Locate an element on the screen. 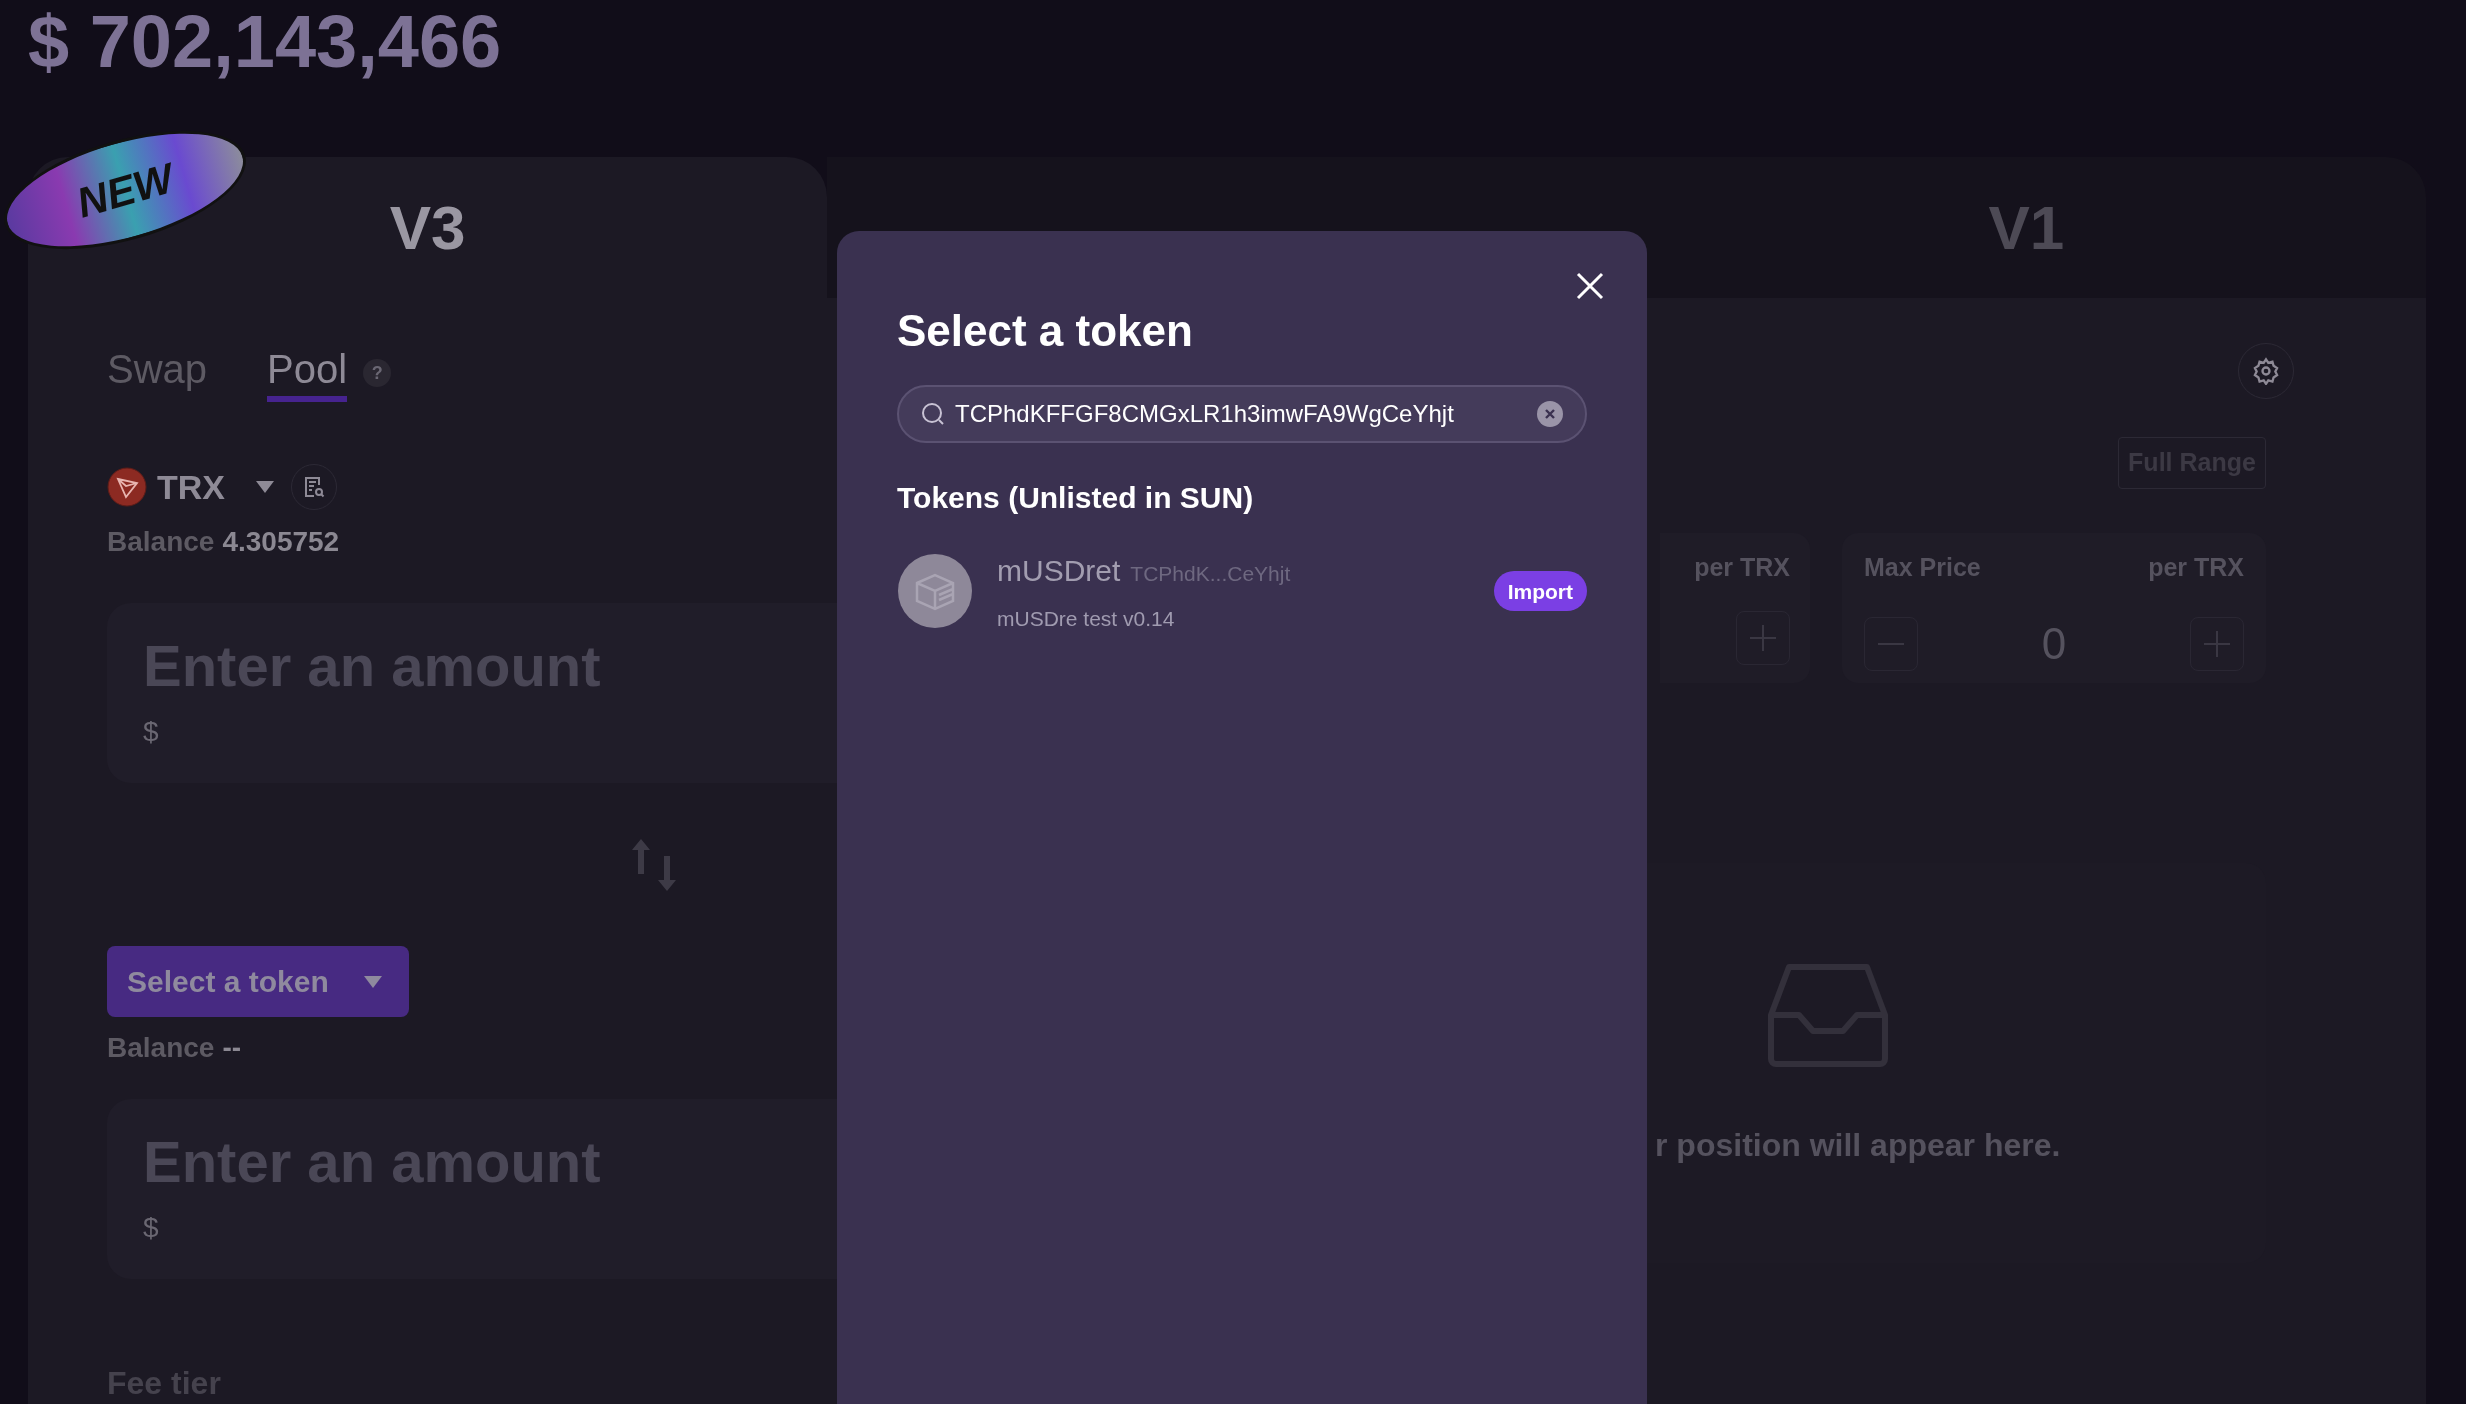  document-search-icon is located at coordinates (314, 487).